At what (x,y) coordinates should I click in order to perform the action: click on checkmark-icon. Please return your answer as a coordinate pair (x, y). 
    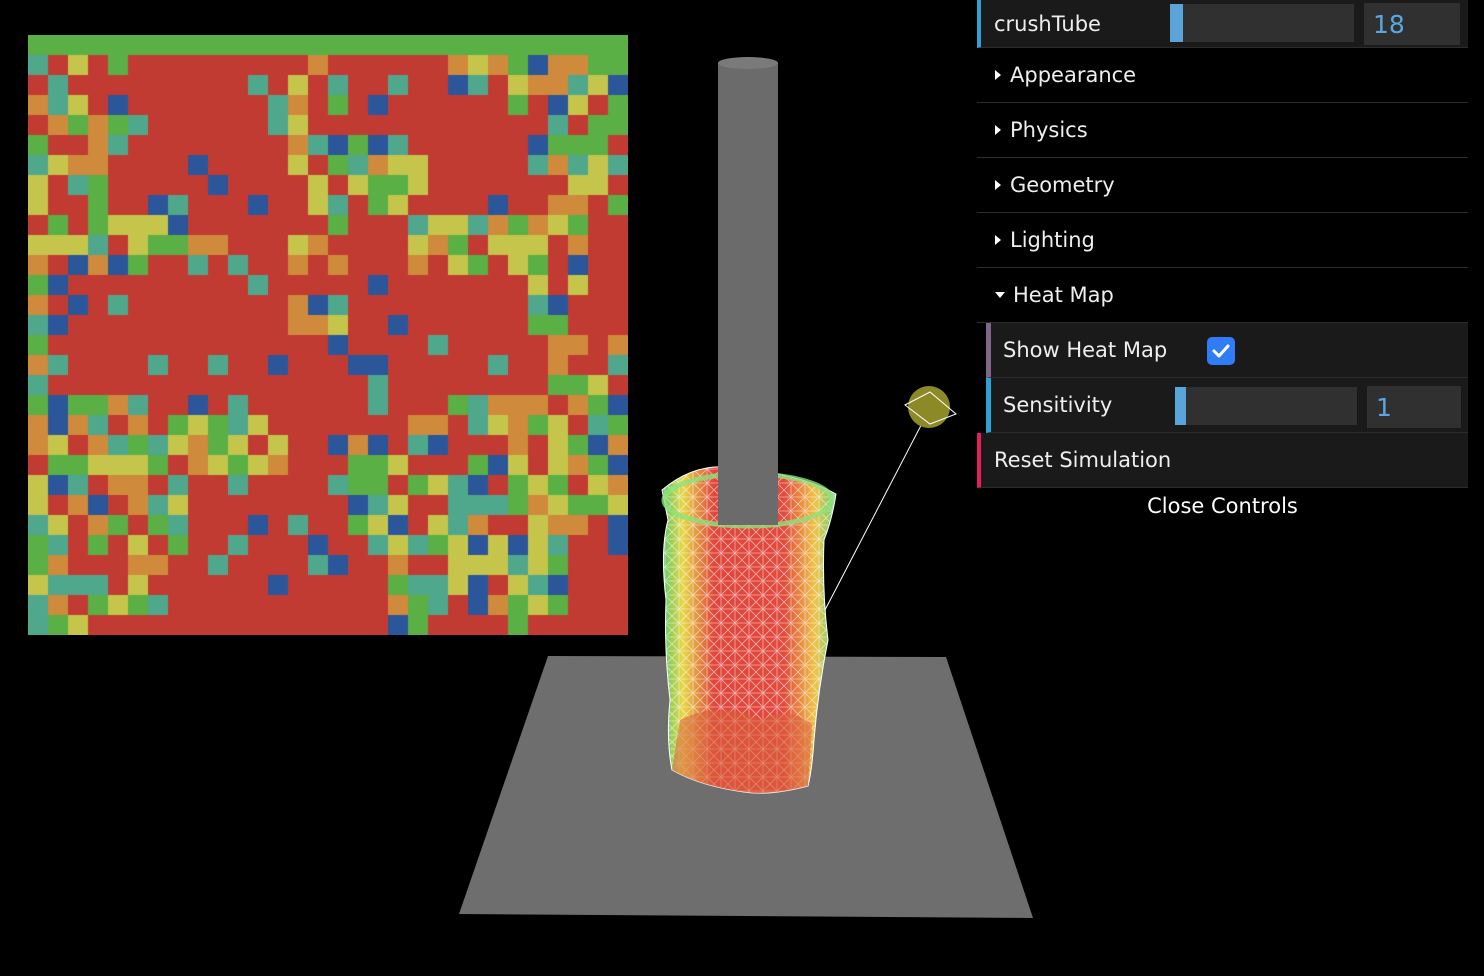
    Looking at the image, I should click on (1221, 351).